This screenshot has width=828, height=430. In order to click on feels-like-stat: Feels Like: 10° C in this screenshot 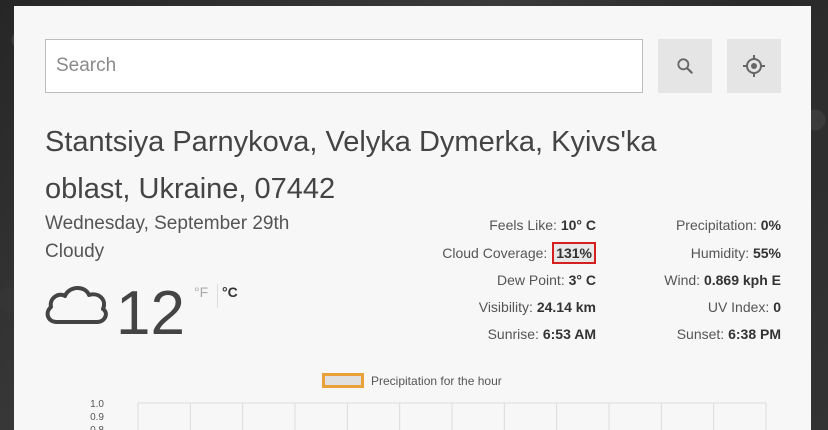, I will do `click(542, 225)`.